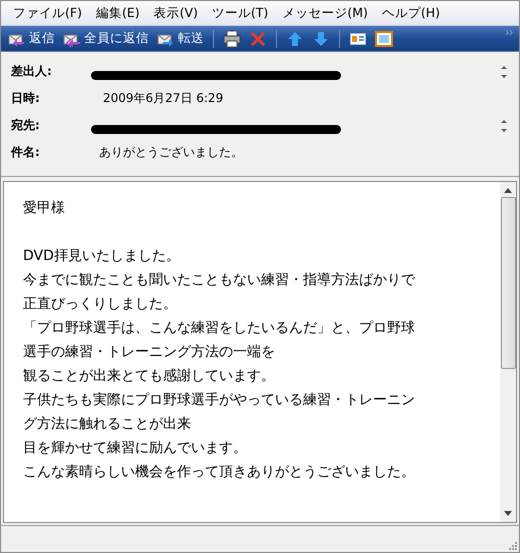 Image resolution: width=520 pixels, height=553 pixels. Describe the element at coordinates (508, 190) in the screenshot. I see `scroll-up-icon` at that location.